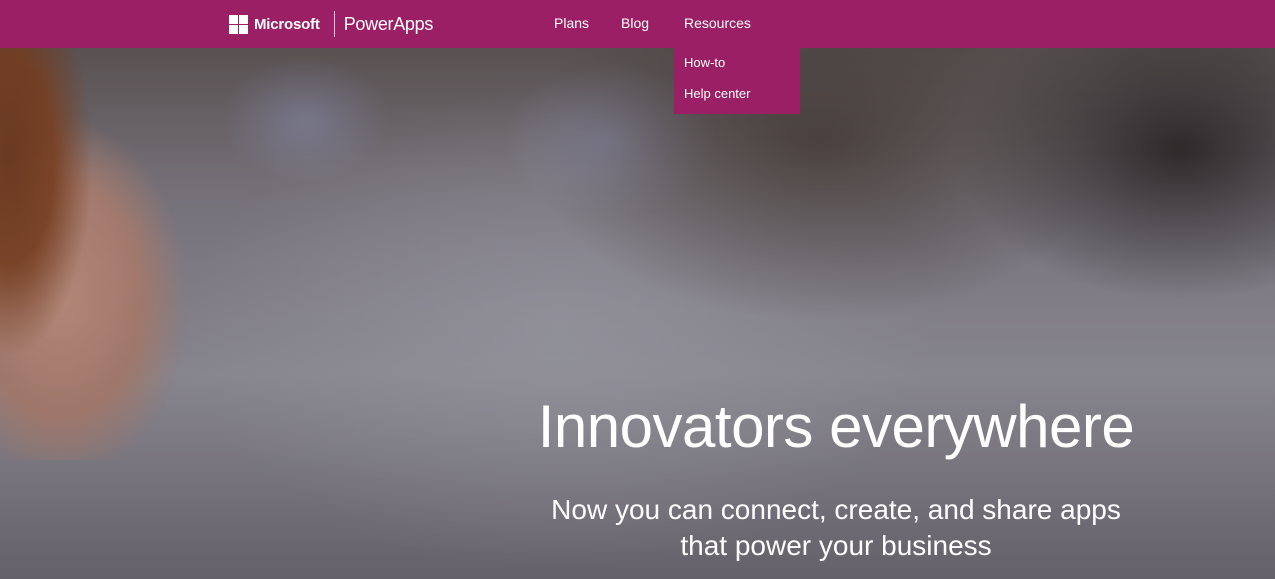 The image size is (1275, 579). Describe the element at coordinates (388, 23) in the screenshot. I see `product-name: PowerApps` at that location.